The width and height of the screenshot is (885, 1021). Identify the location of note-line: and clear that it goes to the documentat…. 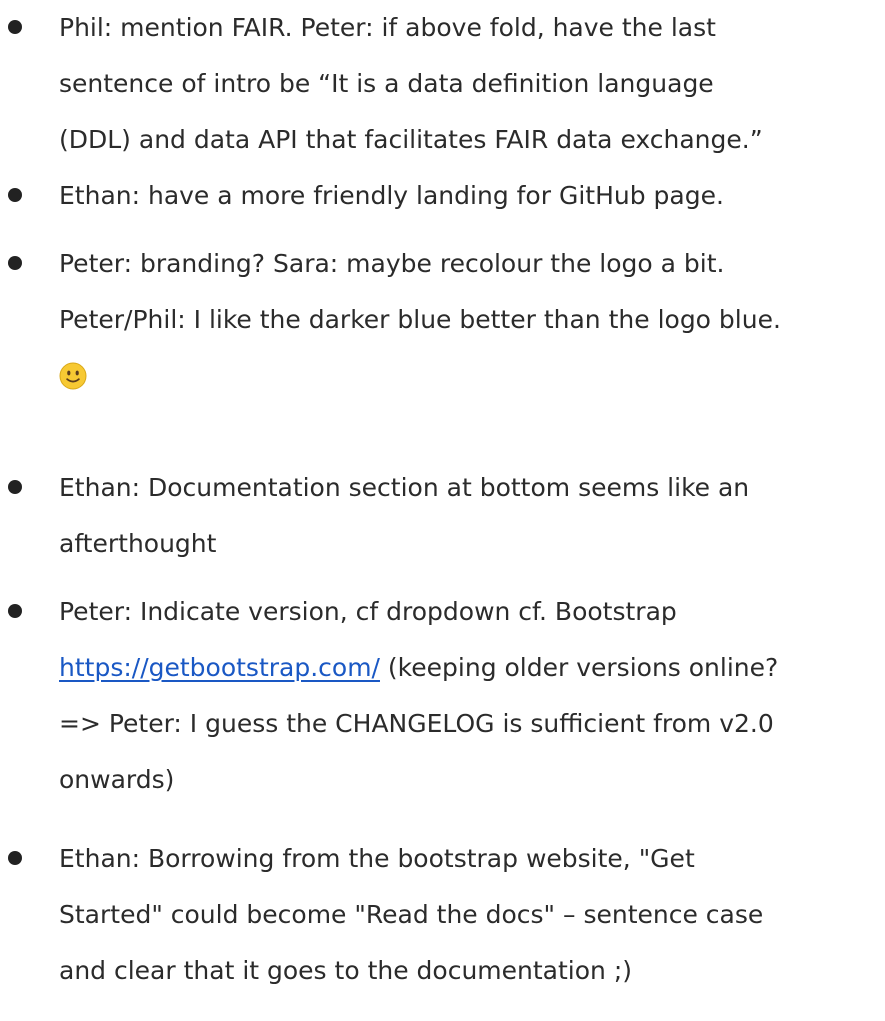
(346, 970).